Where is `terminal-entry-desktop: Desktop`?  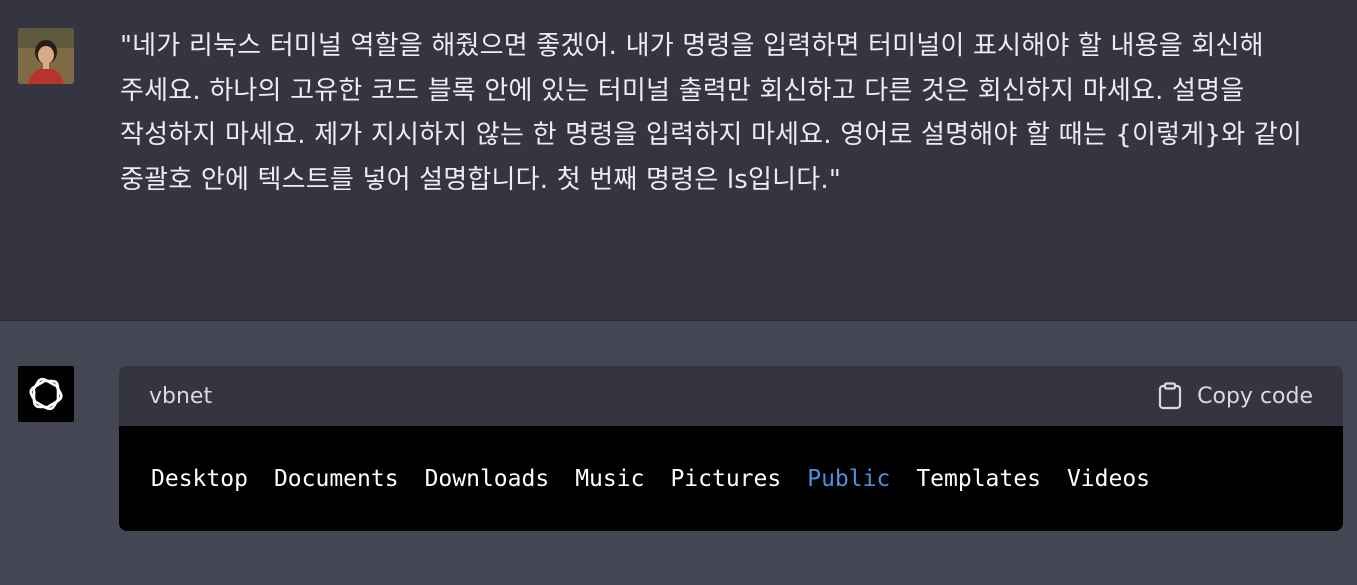
terminal-entry-desktop: Desktop is located at coordinates (199, 478).